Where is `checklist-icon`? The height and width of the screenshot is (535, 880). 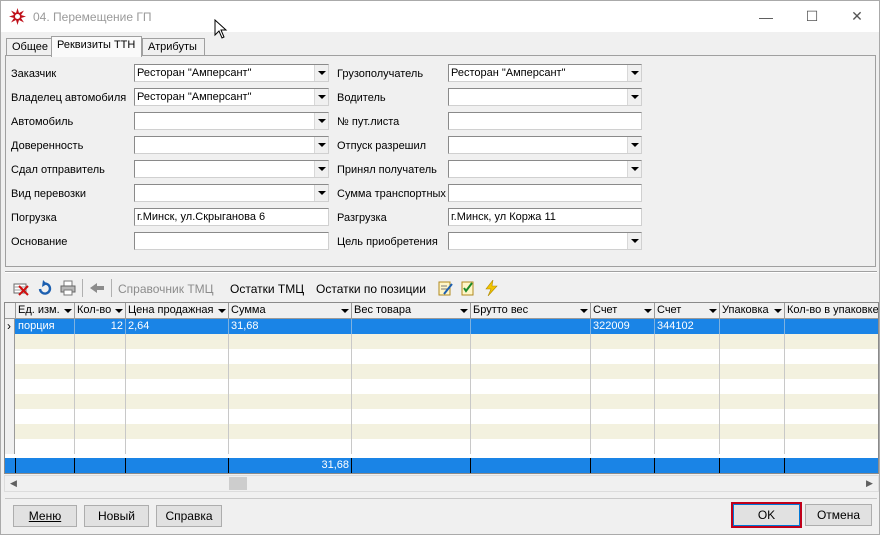
checklist-icon is located at coordinates (468, 288).